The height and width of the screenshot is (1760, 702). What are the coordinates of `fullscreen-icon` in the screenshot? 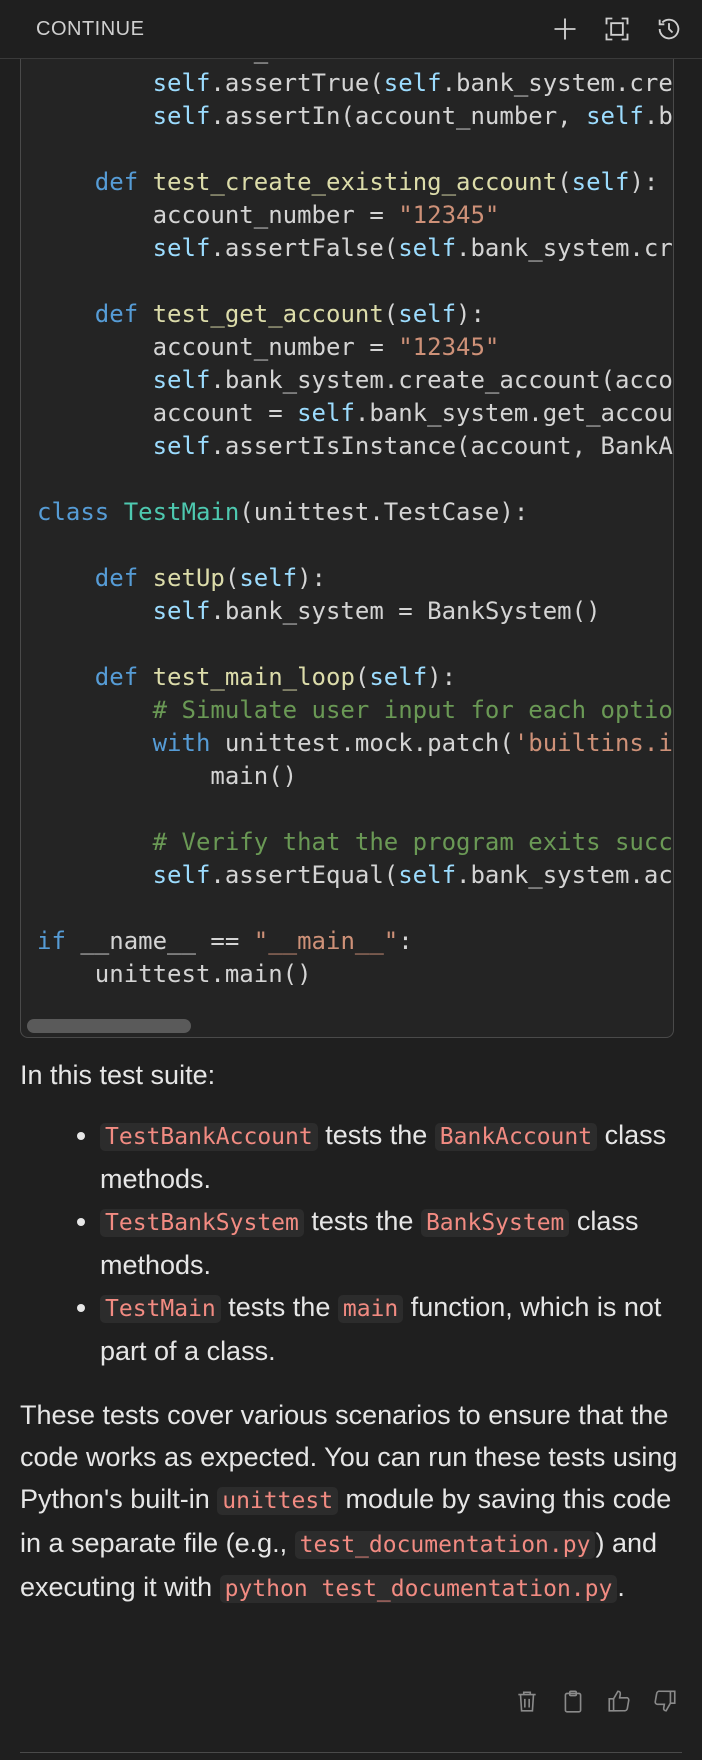 It's located at (617, 29).